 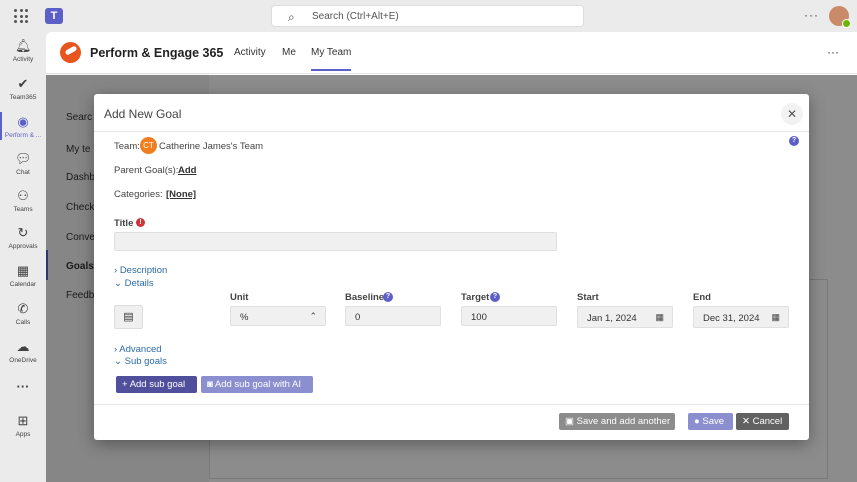 What do you see at coordinates (794, 141) in the screenshot?
I see `help-icon: ?` at bounding box center [794, 141].